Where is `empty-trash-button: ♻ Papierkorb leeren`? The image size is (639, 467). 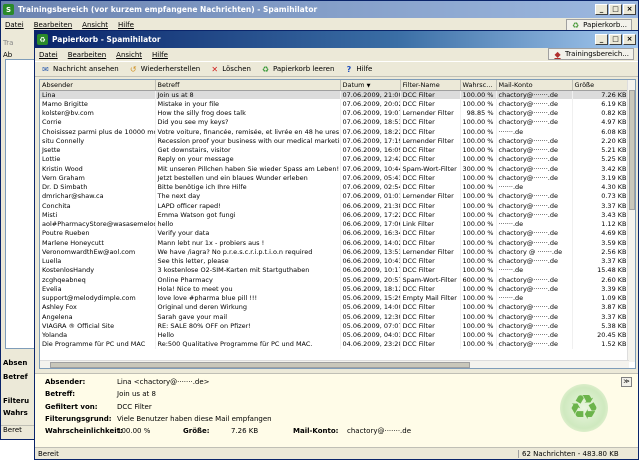
empty-trash-button: ♻ Papierkorb leeren is located at coordinates (298, 69).